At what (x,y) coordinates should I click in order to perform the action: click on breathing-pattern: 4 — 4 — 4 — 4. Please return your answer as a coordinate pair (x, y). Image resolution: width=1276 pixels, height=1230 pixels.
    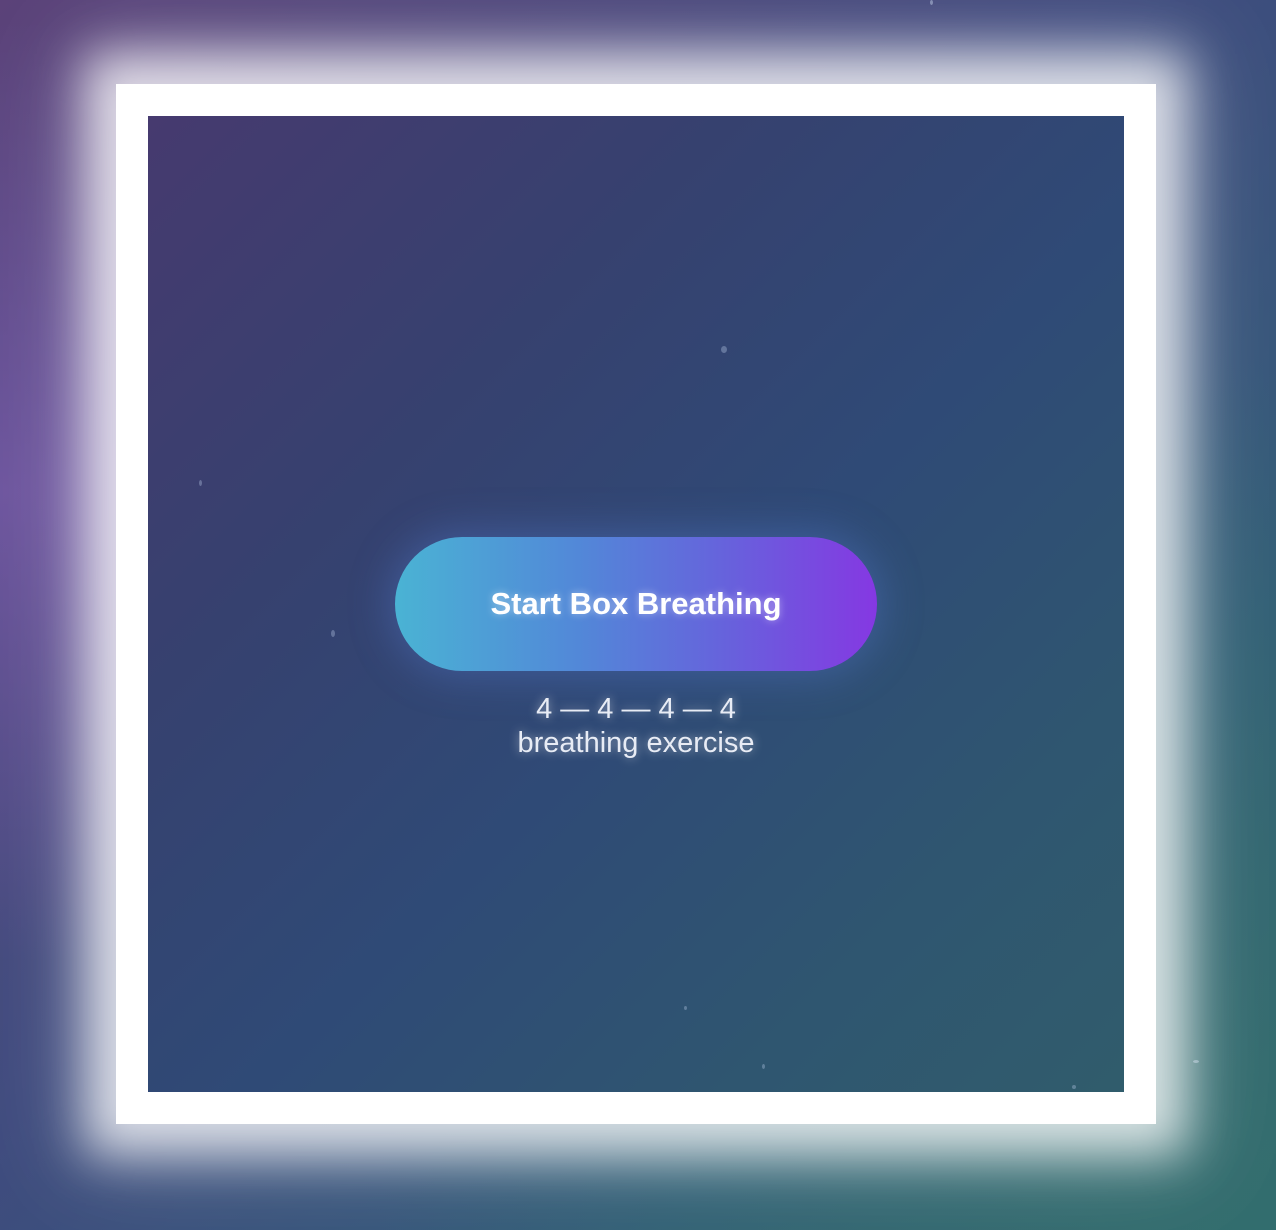
    Looking at the image, I should click on (636, 709).